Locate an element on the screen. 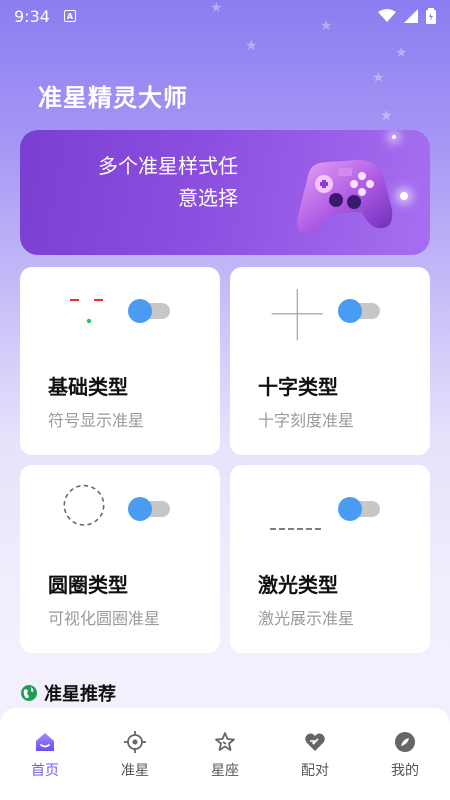 Image resolution: width=450 pixels, height=800 pixels. status-icons is located at coordinates (407, 16).